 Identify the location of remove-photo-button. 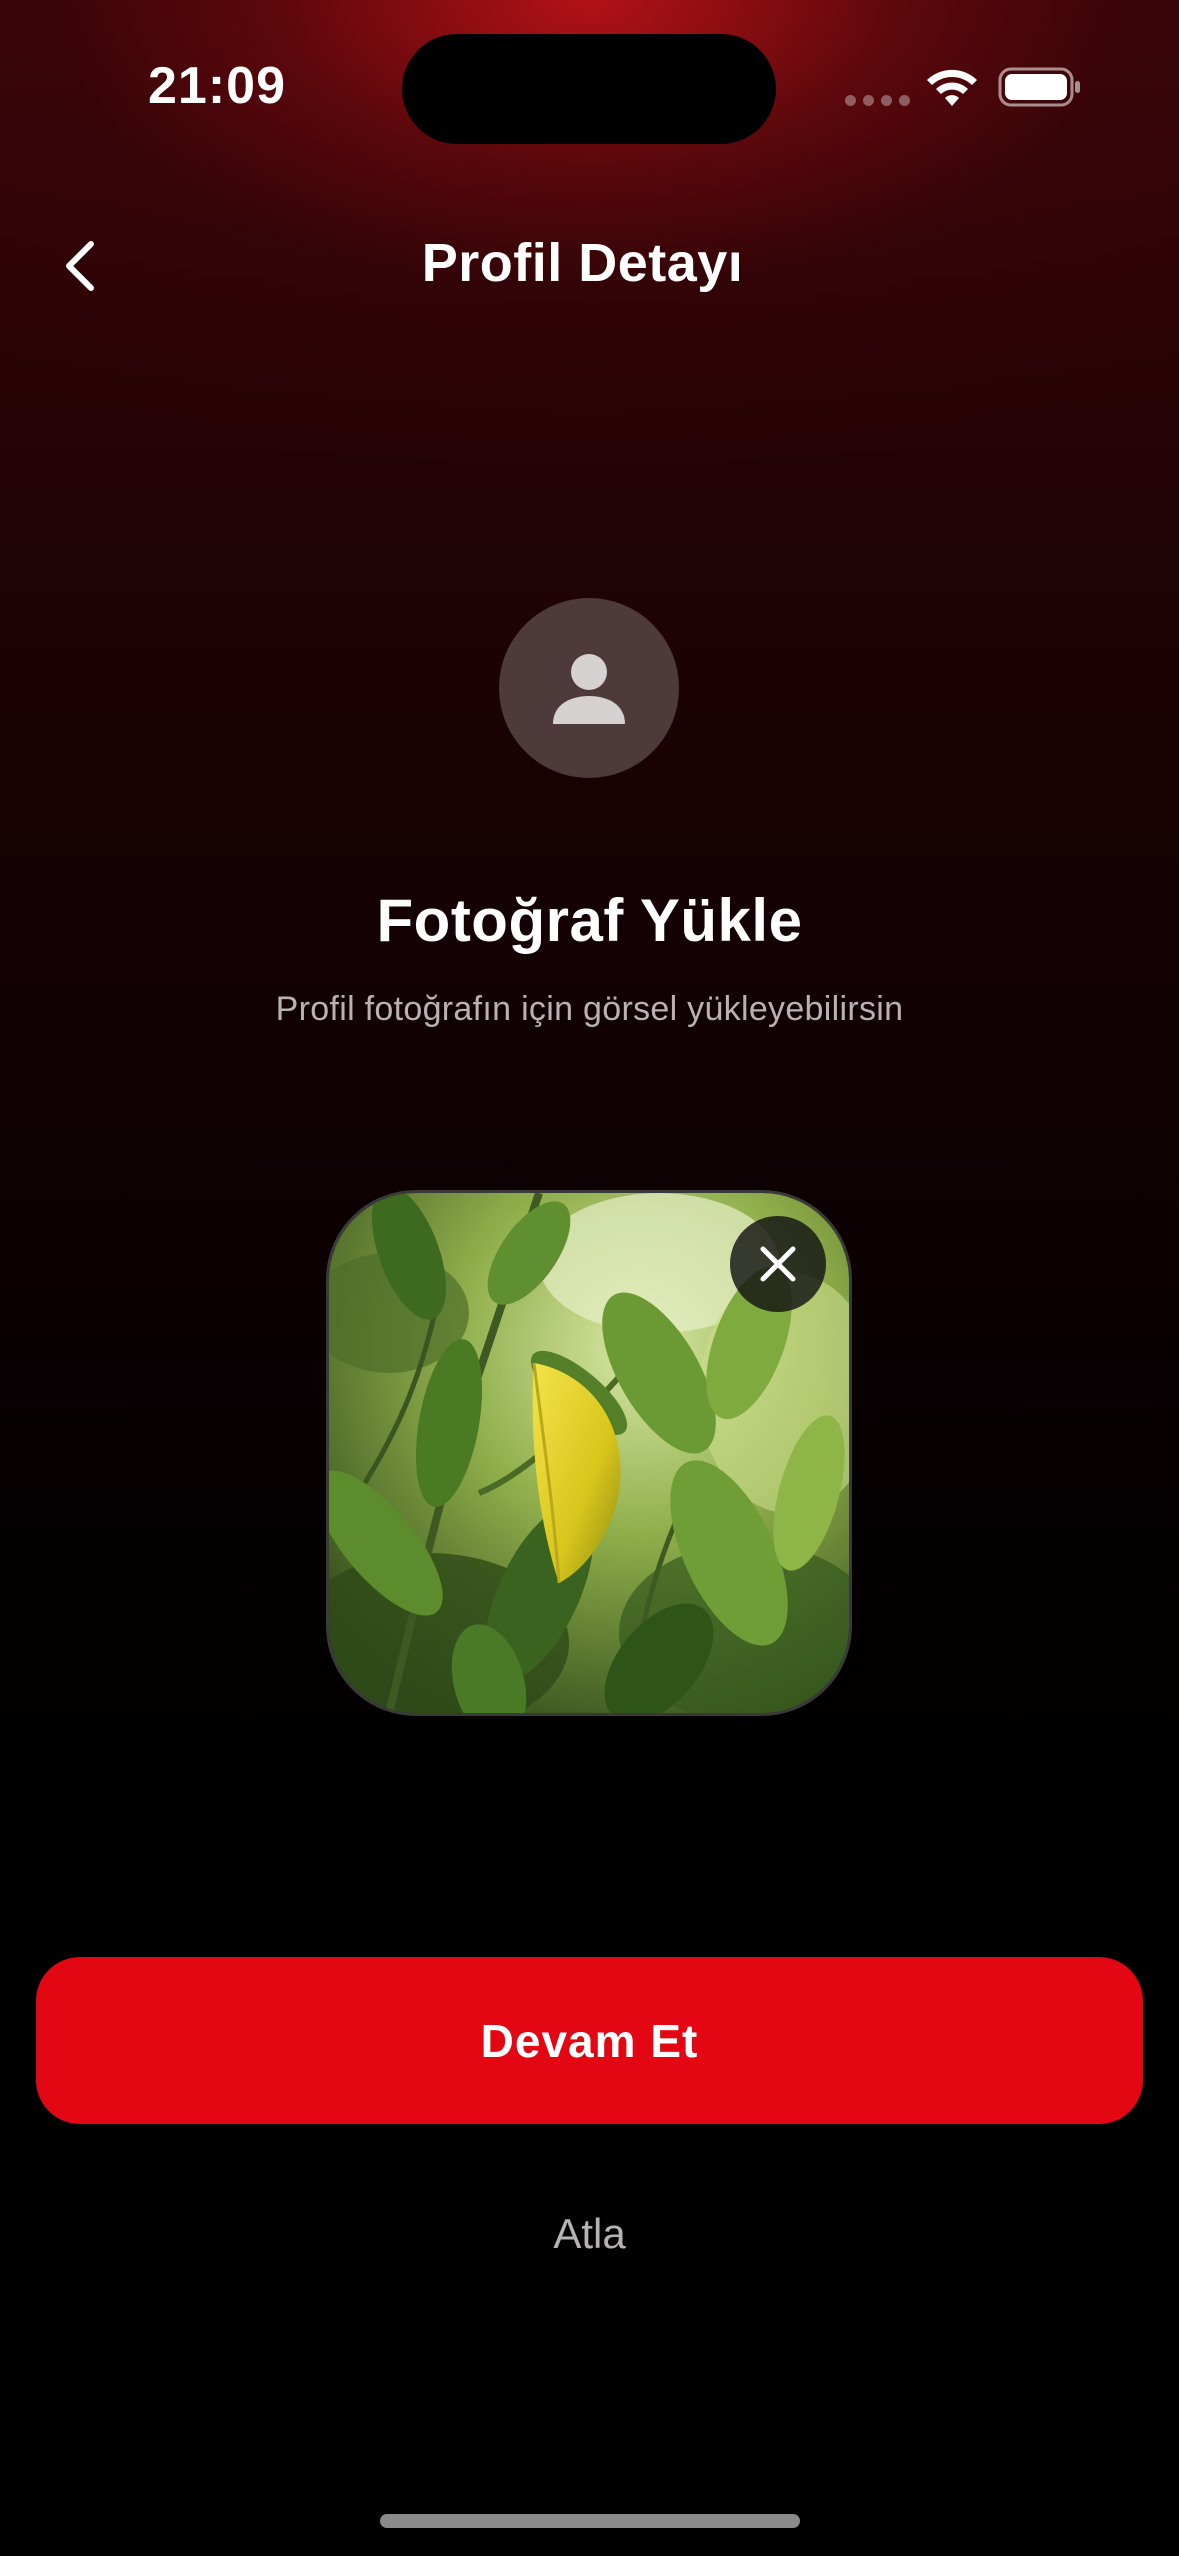
(778, 1264).